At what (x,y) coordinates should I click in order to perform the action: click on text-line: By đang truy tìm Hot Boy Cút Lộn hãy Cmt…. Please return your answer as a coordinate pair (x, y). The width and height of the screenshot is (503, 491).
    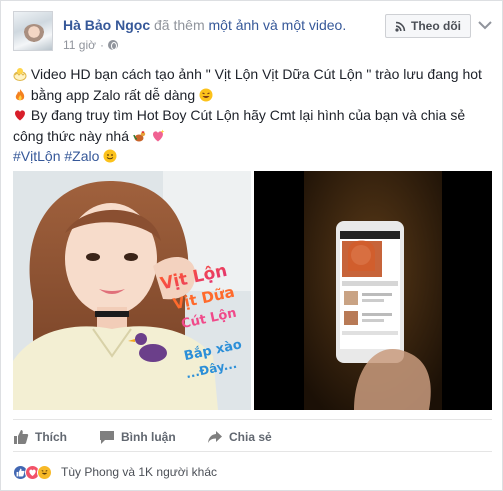
    Looking at the image, I should click on (255, 115).